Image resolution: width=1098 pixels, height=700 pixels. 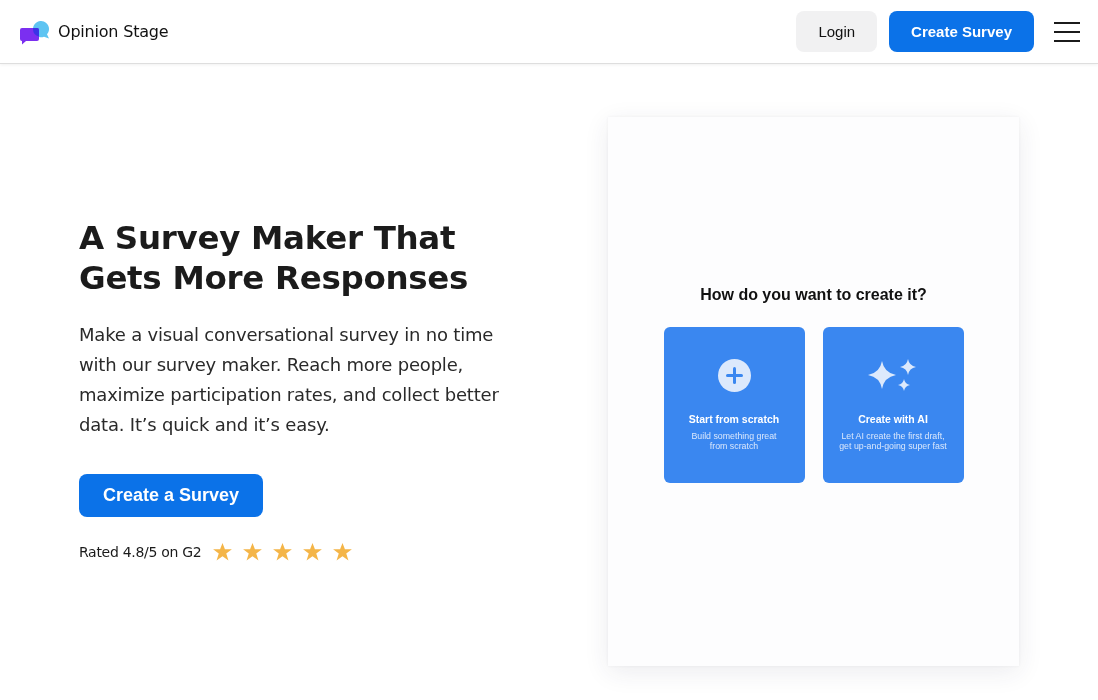 I want to click on menu-button, so click(x=1067, y=31).